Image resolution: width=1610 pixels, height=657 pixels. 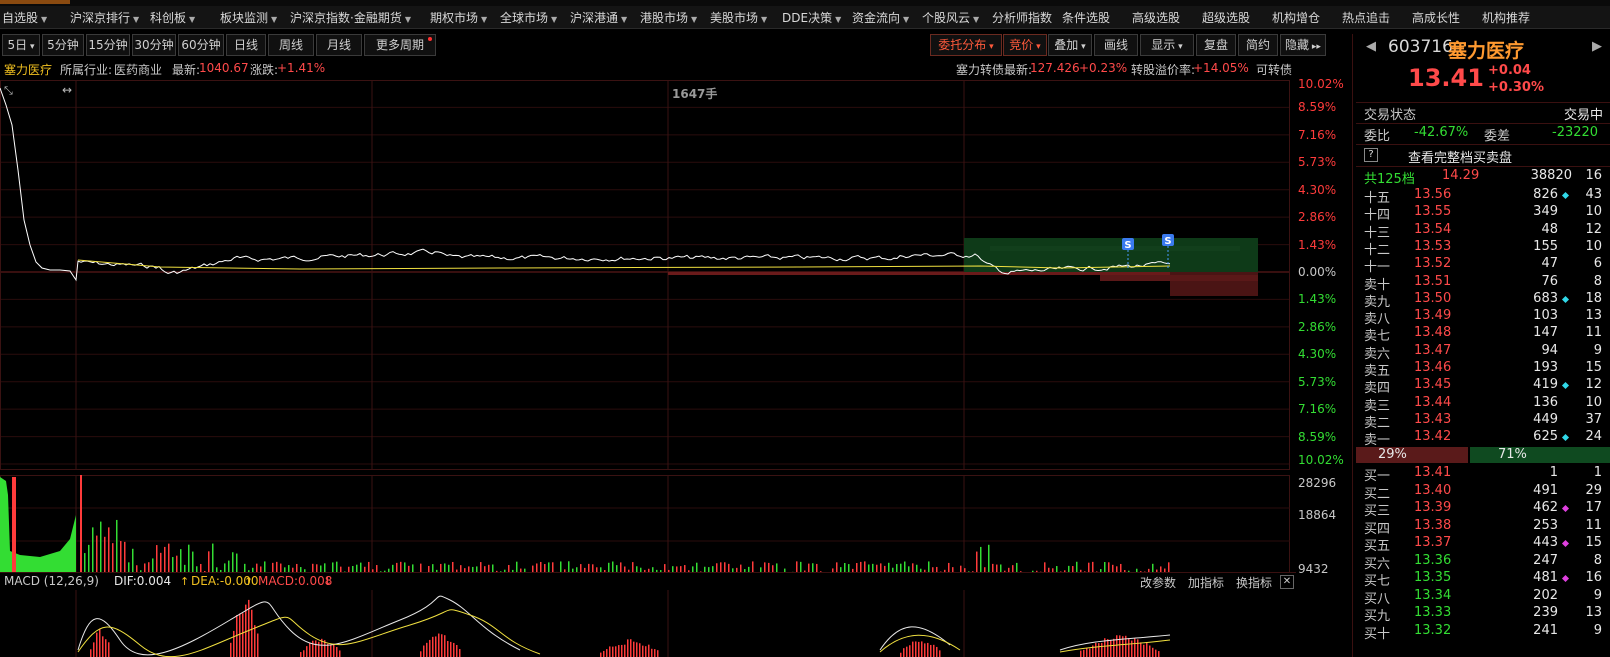 I want to click on menu-item-15: 高级选股, so click(x=1156, y=18).